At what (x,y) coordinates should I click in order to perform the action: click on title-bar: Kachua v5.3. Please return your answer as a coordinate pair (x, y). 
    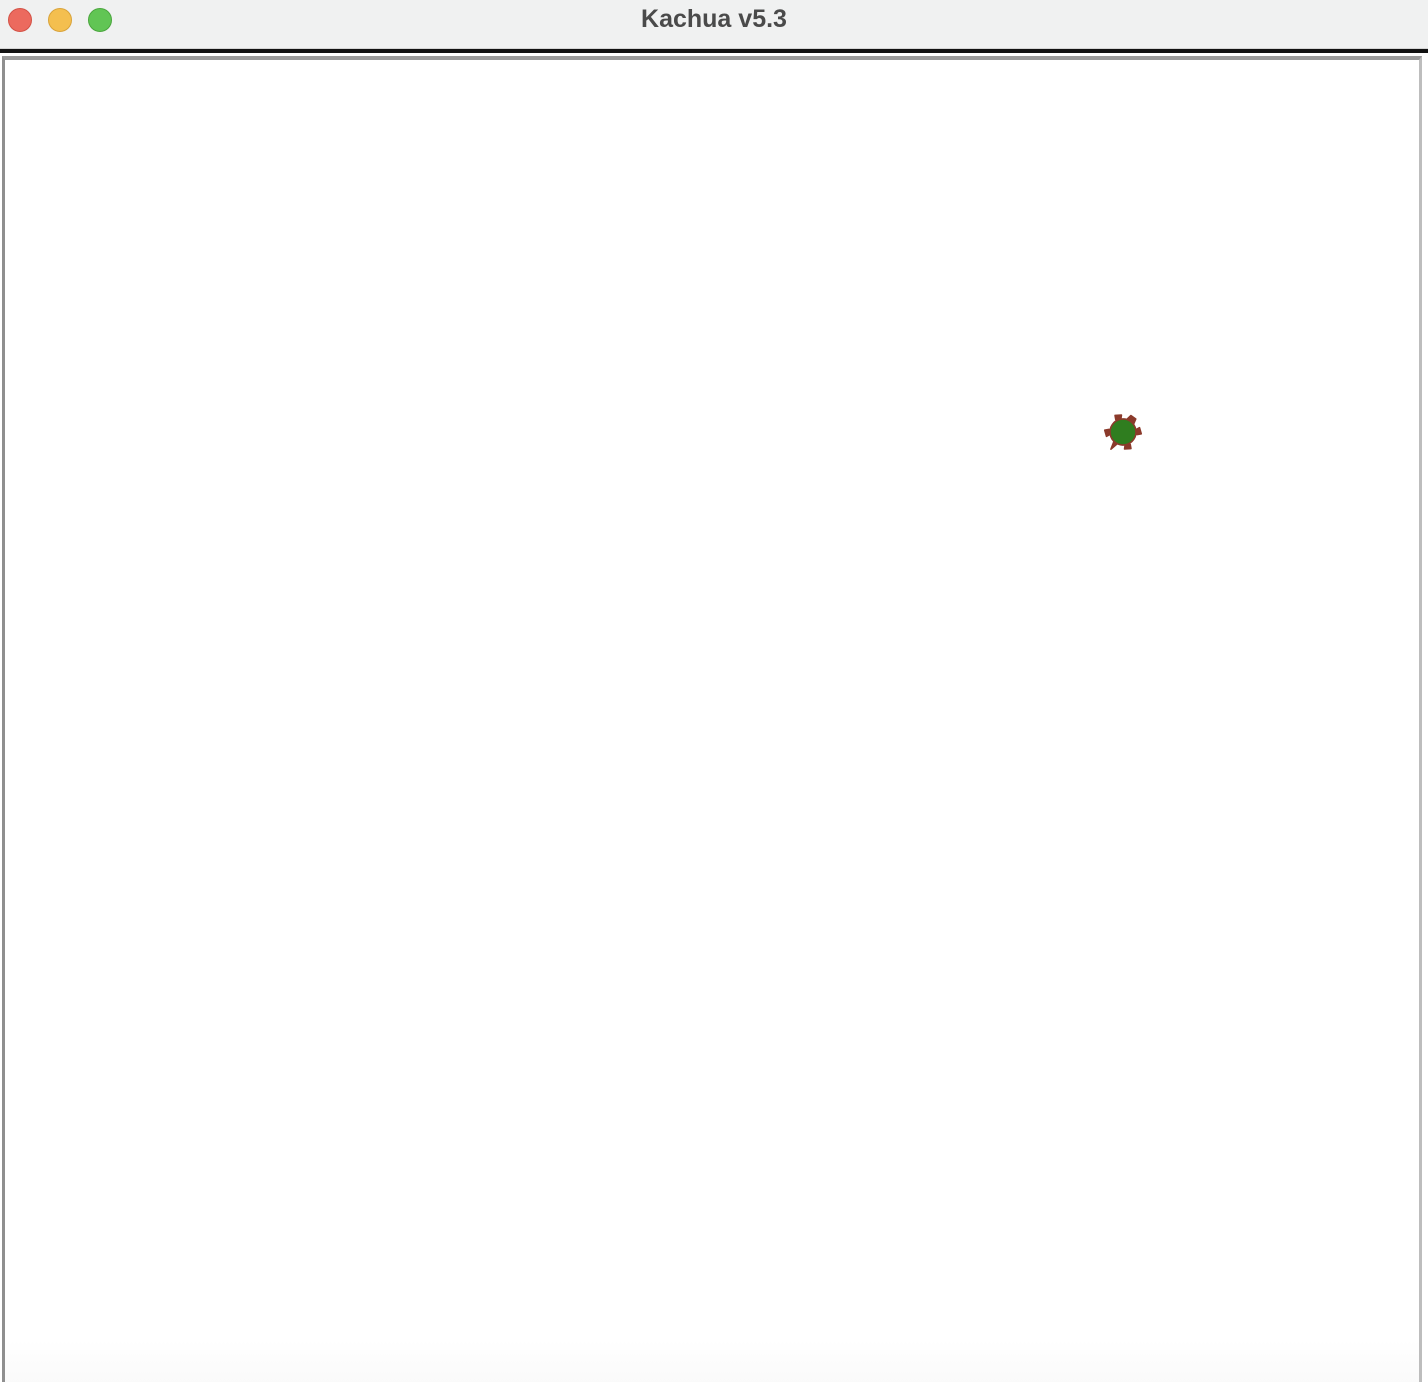
    Looking at the image, I should click on (714, 24).